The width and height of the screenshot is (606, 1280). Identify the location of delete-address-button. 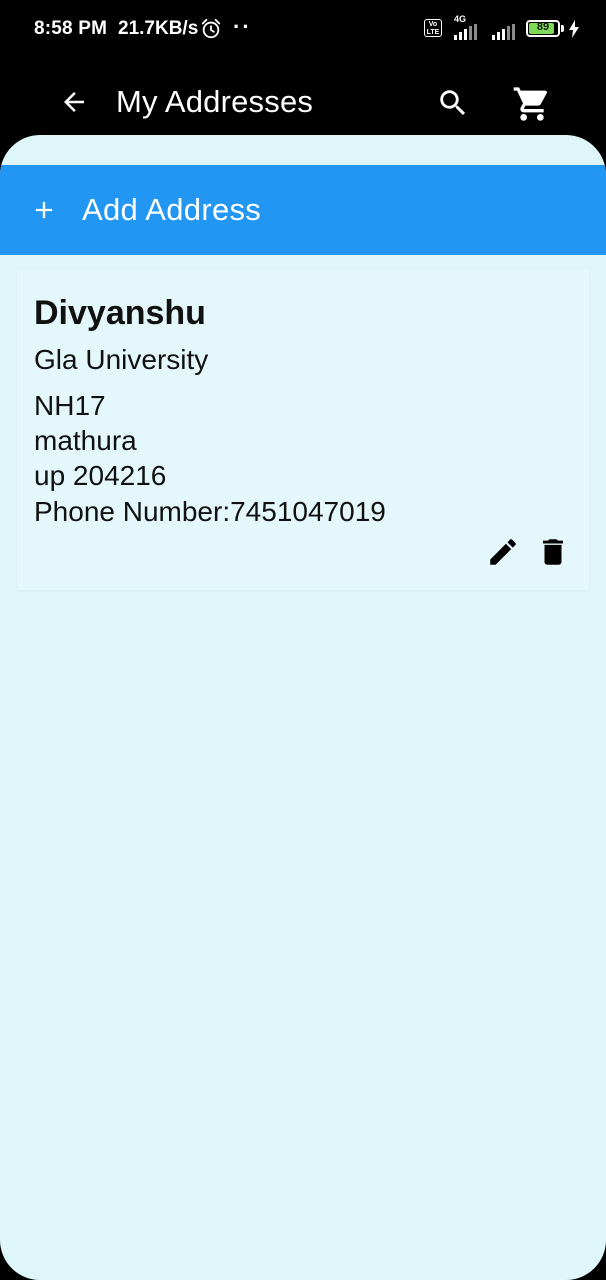
(553, 552).